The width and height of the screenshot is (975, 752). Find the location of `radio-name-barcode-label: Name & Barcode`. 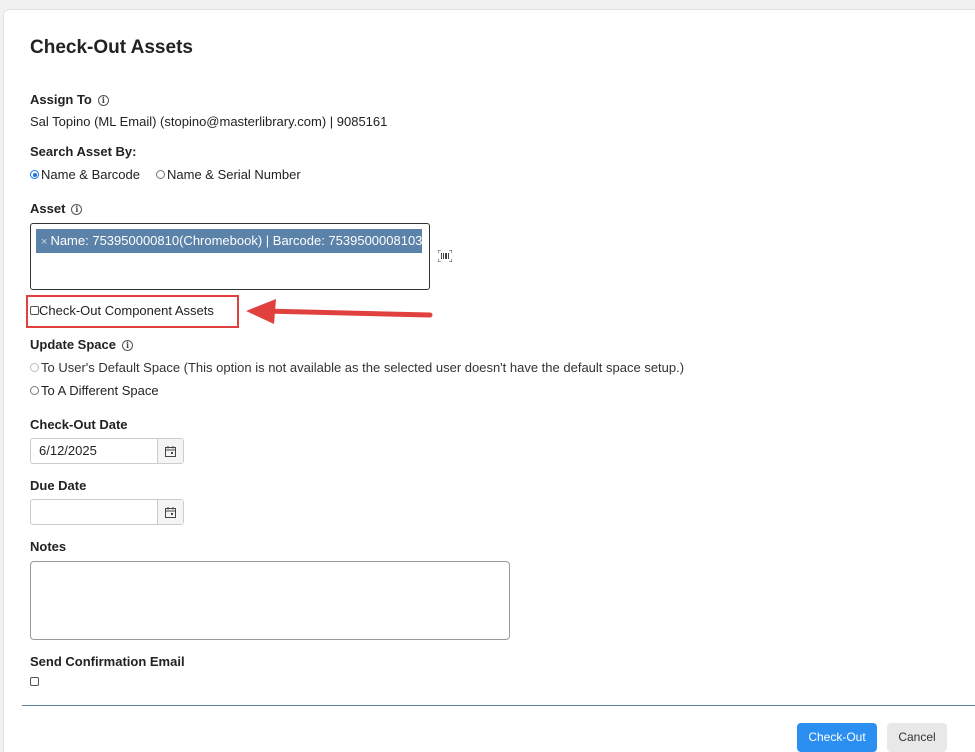

radio-name-barcode-label: Name & Barcode is located at coordinates (90, 174).